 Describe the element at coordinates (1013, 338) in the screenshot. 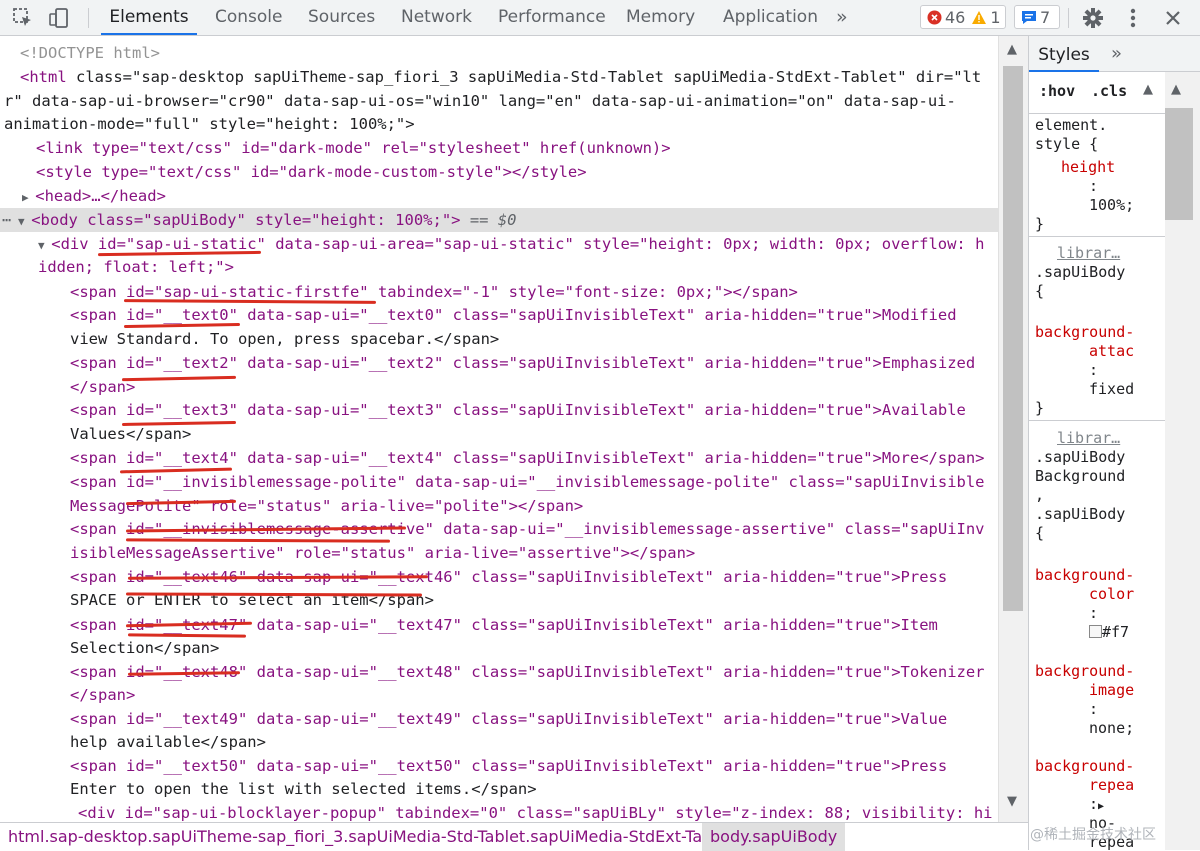

I see `elements-scroll-thumb` at that location.